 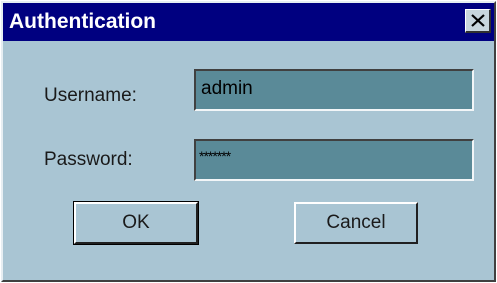 What do you see at coordinates (334, 90) in the screenshot?
I see `username-field` at bounding box center [334, 90].